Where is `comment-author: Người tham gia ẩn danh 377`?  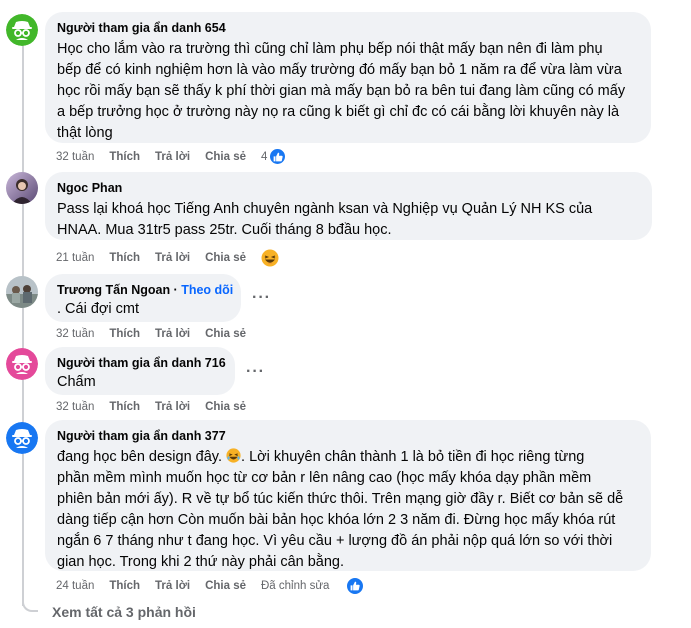 comment-author: Người tham gia ẩn danh 377 is located at coordinates (348, 436).